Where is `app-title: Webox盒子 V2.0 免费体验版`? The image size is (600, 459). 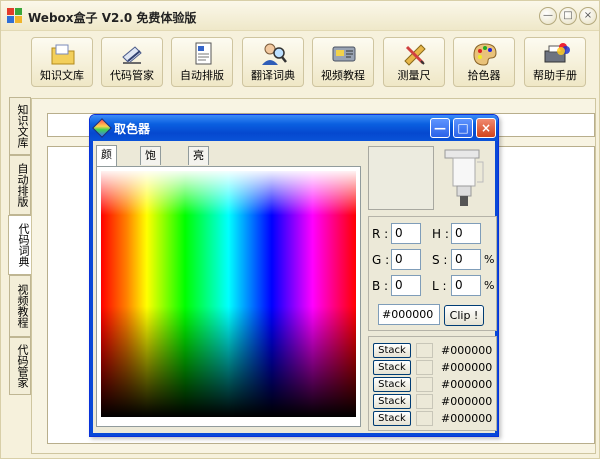 app-title: Webox盒子 V2.0 免费体验版 is located at coordinates (112, 18).